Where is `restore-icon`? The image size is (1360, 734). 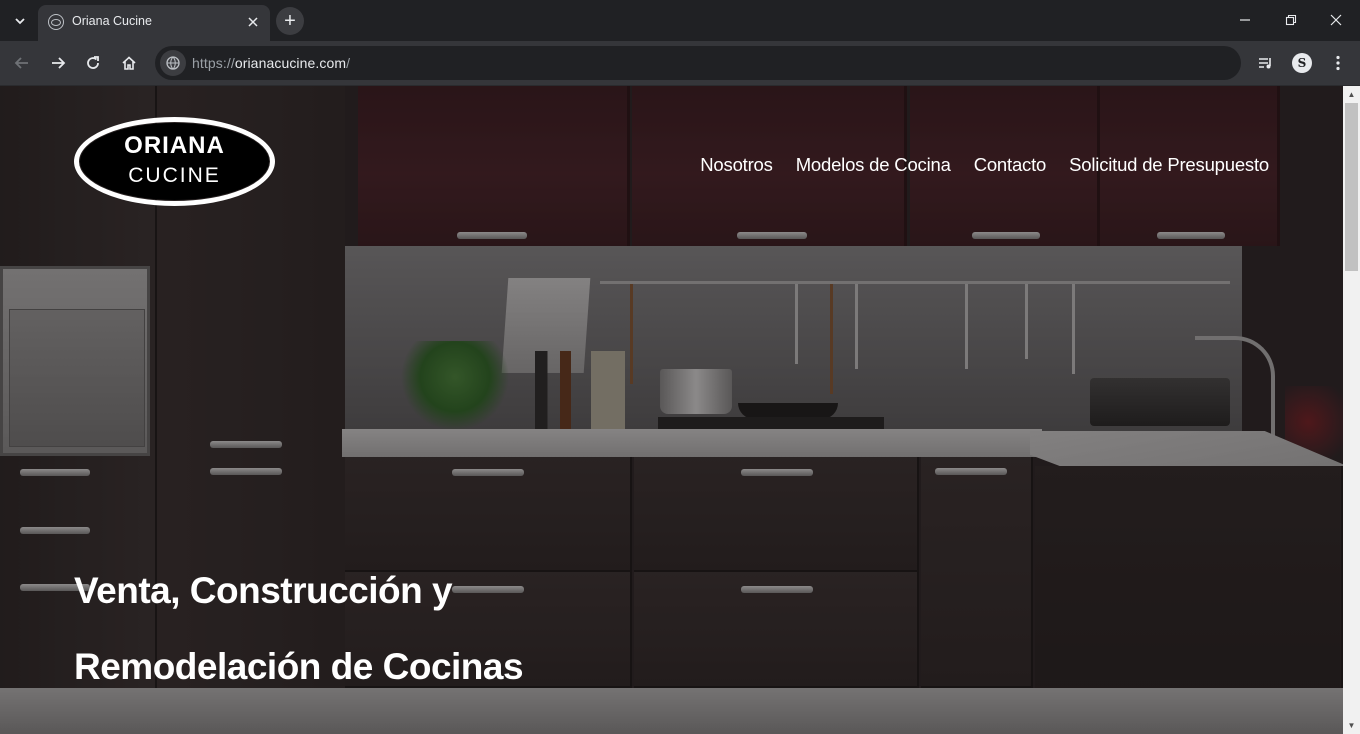
restore-icon is located at coordinates (1291, 20).